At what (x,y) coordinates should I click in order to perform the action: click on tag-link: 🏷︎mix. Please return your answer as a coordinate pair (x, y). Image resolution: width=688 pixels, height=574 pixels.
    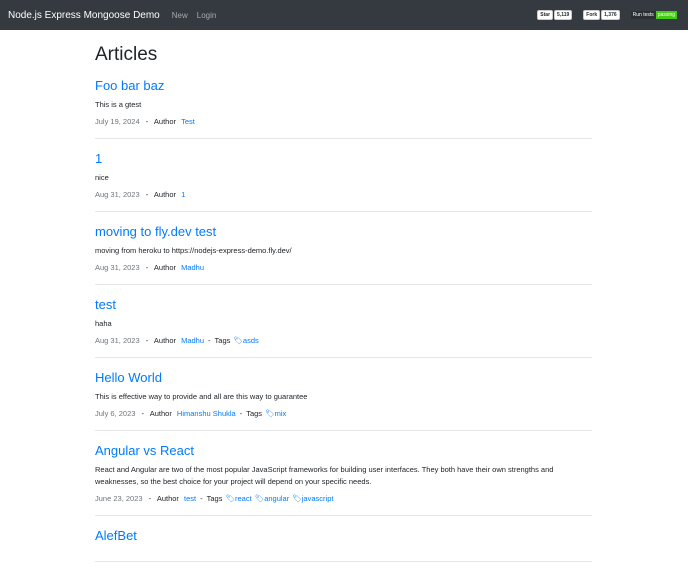
    Looking at the image, I should click on (275, 413).